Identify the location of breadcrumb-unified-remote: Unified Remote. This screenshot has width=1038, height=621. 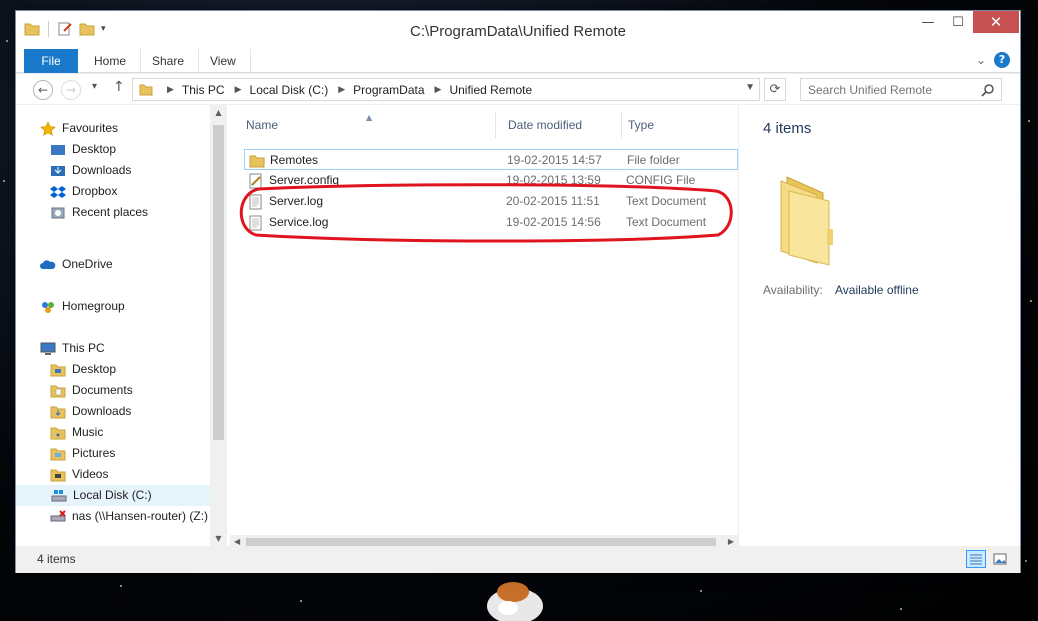
(490, 90).